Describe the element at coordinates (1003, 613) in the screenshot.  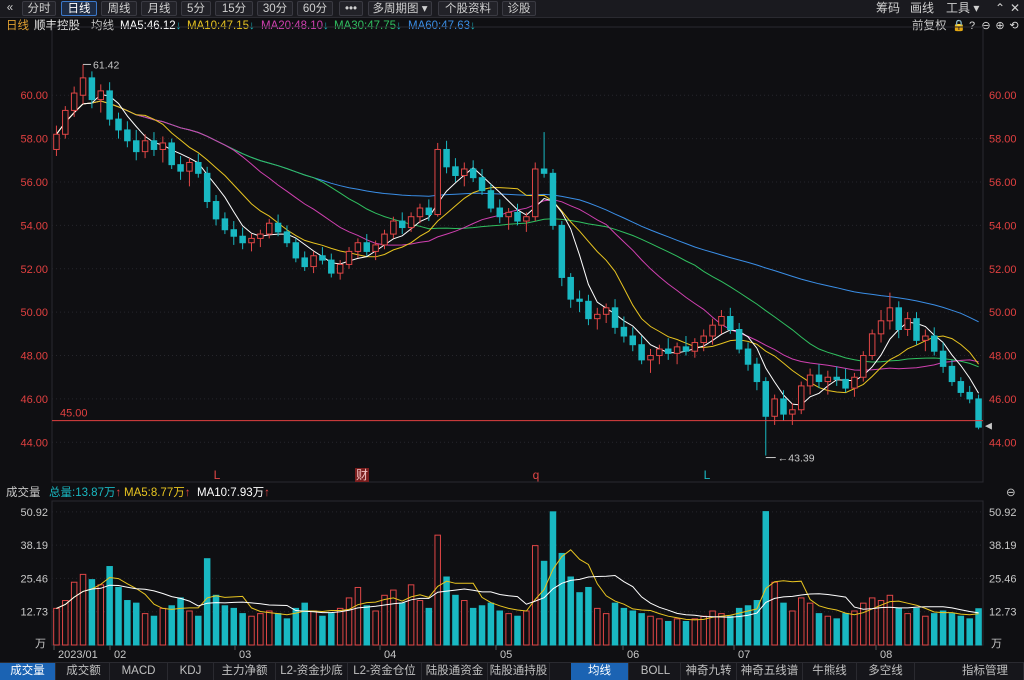
I see `volume-tick-right: 12.73` at that location.